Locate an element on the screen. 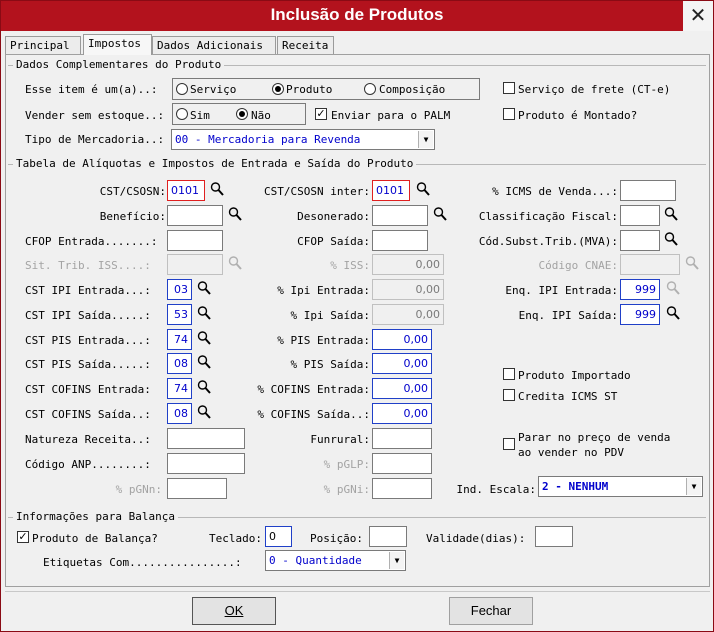  dados-complementares-title: Dados Complementares do Produto is located at coordinates (119, 64).